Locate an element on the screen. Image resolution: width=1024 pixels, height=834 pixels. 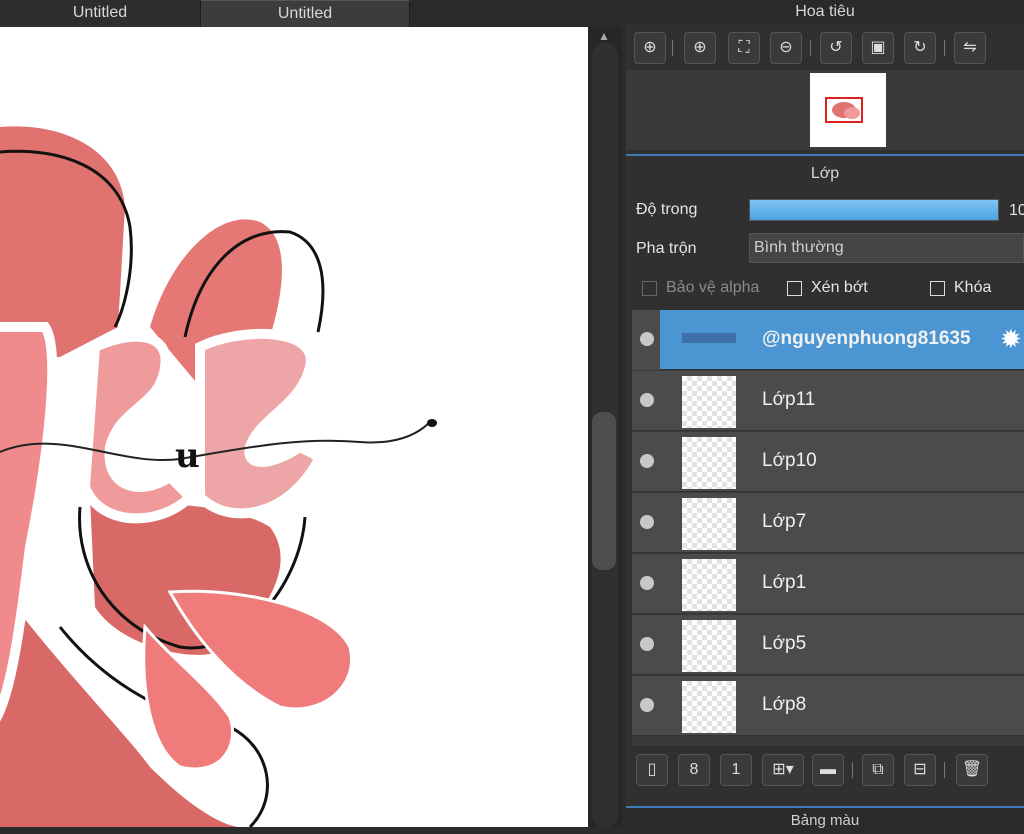
lock-checkbox is located at coordinates (937, 288).